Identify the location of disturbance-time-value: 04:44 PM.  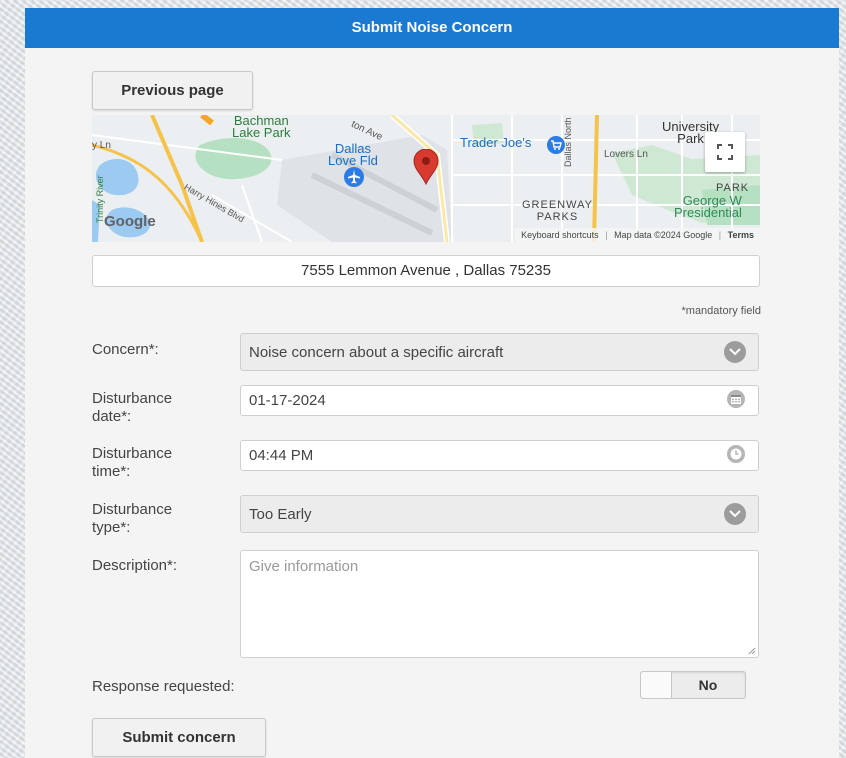
(281, 455).